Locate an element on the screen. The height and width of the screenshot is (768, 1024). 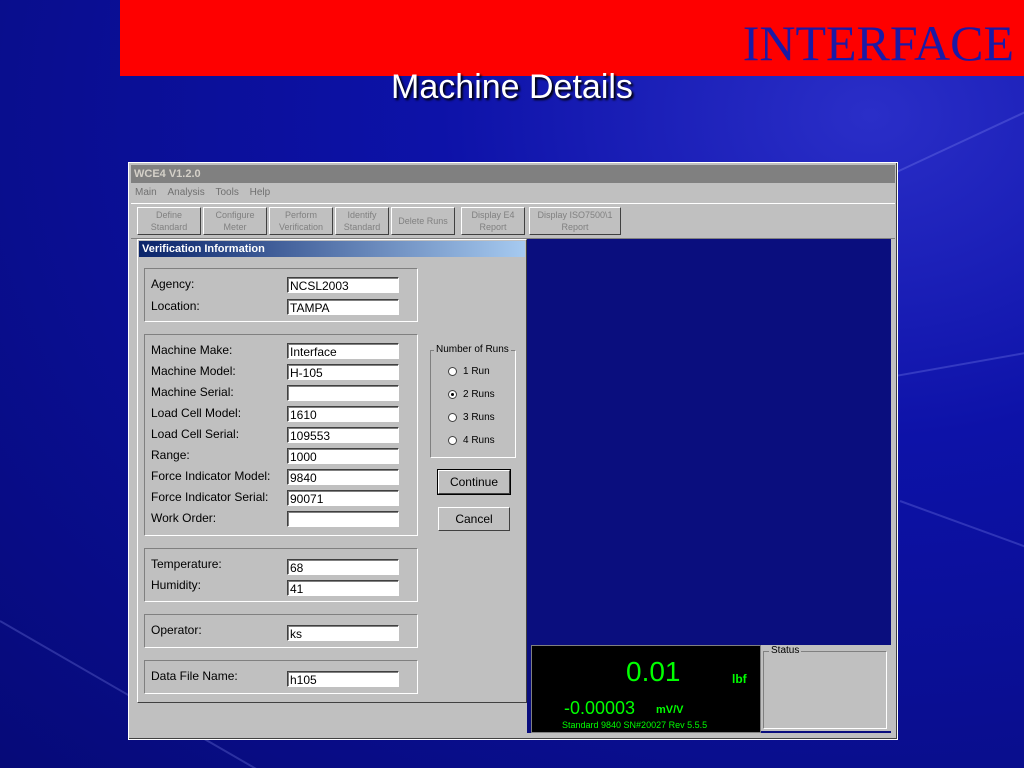
work-order-field is located at coordinates (343, 519).